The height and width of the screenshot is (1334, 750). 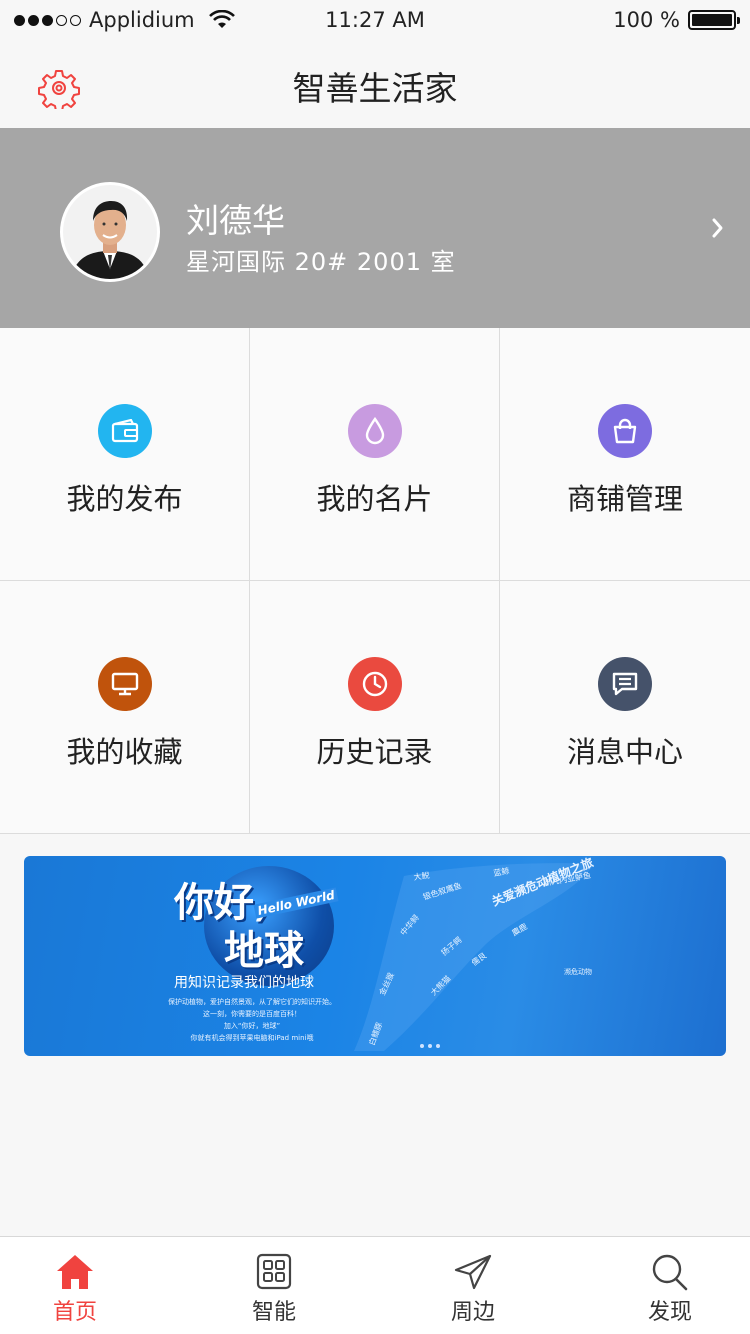 I want to click on clock-icon, so click(x=374, y=684).